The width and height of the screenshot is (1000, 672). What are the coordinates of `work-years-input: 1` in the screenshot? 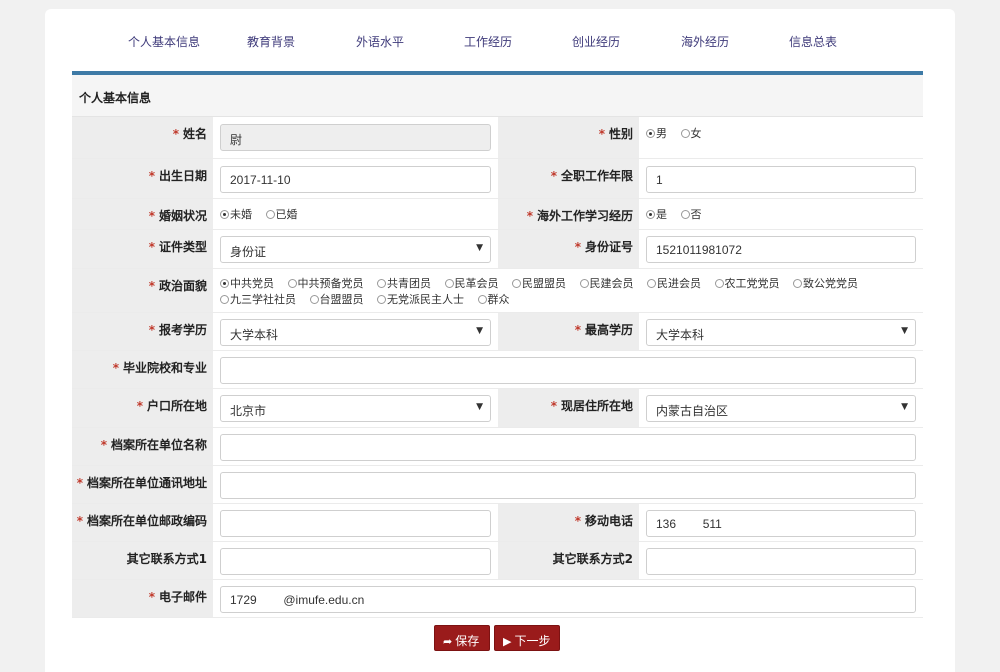 It's located at (781, 179).